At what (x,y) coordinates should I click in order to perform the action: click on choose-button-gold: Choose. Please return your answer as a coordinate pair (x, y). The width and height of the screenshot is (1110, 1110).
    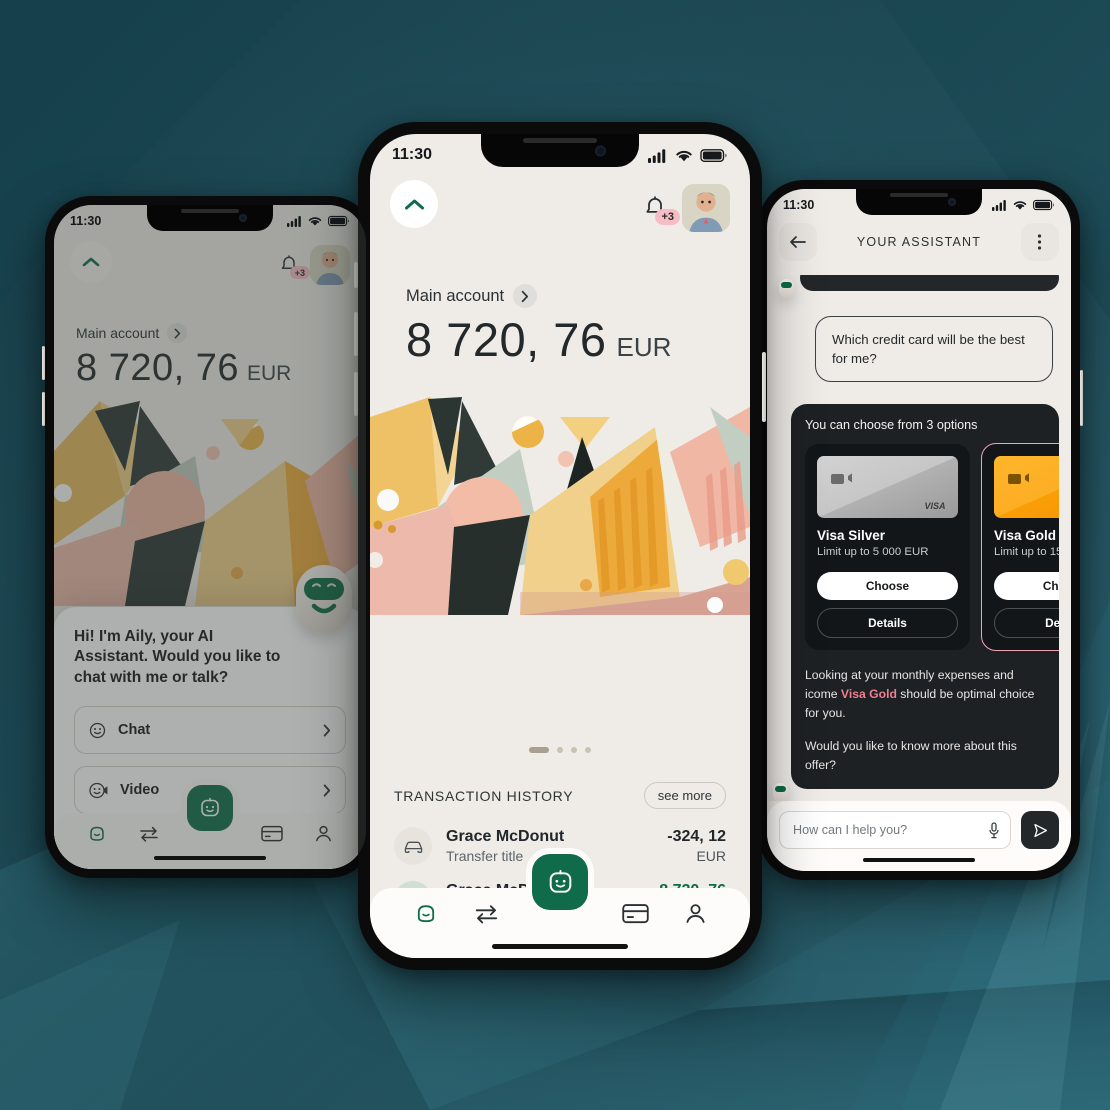
    Looking at the image, I should click on (1026, 586).